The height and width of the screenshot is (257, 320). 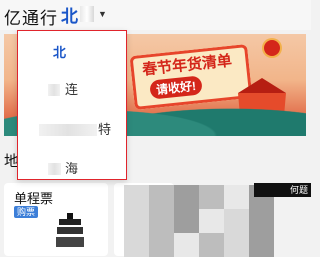 I want to click on selected-city-label: 北, so click(x=69, y=16).